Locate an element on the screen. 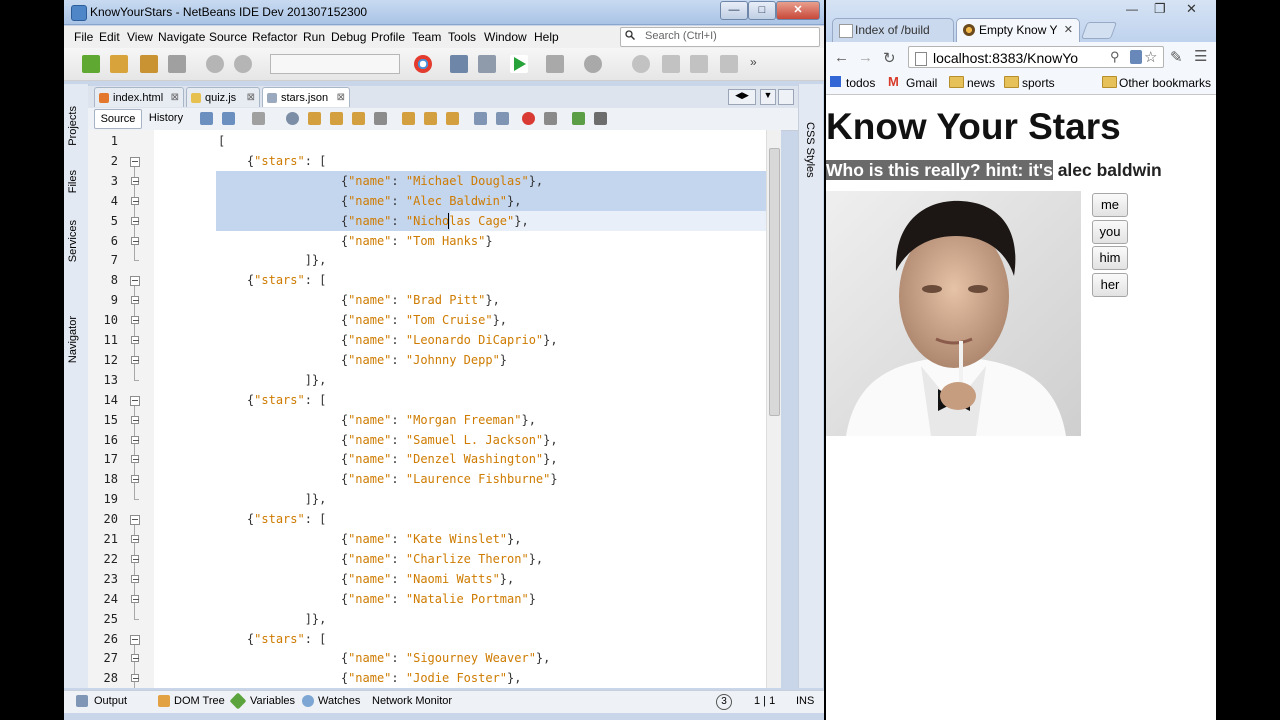  find-previous-icon is located at coordinates (314, 118).